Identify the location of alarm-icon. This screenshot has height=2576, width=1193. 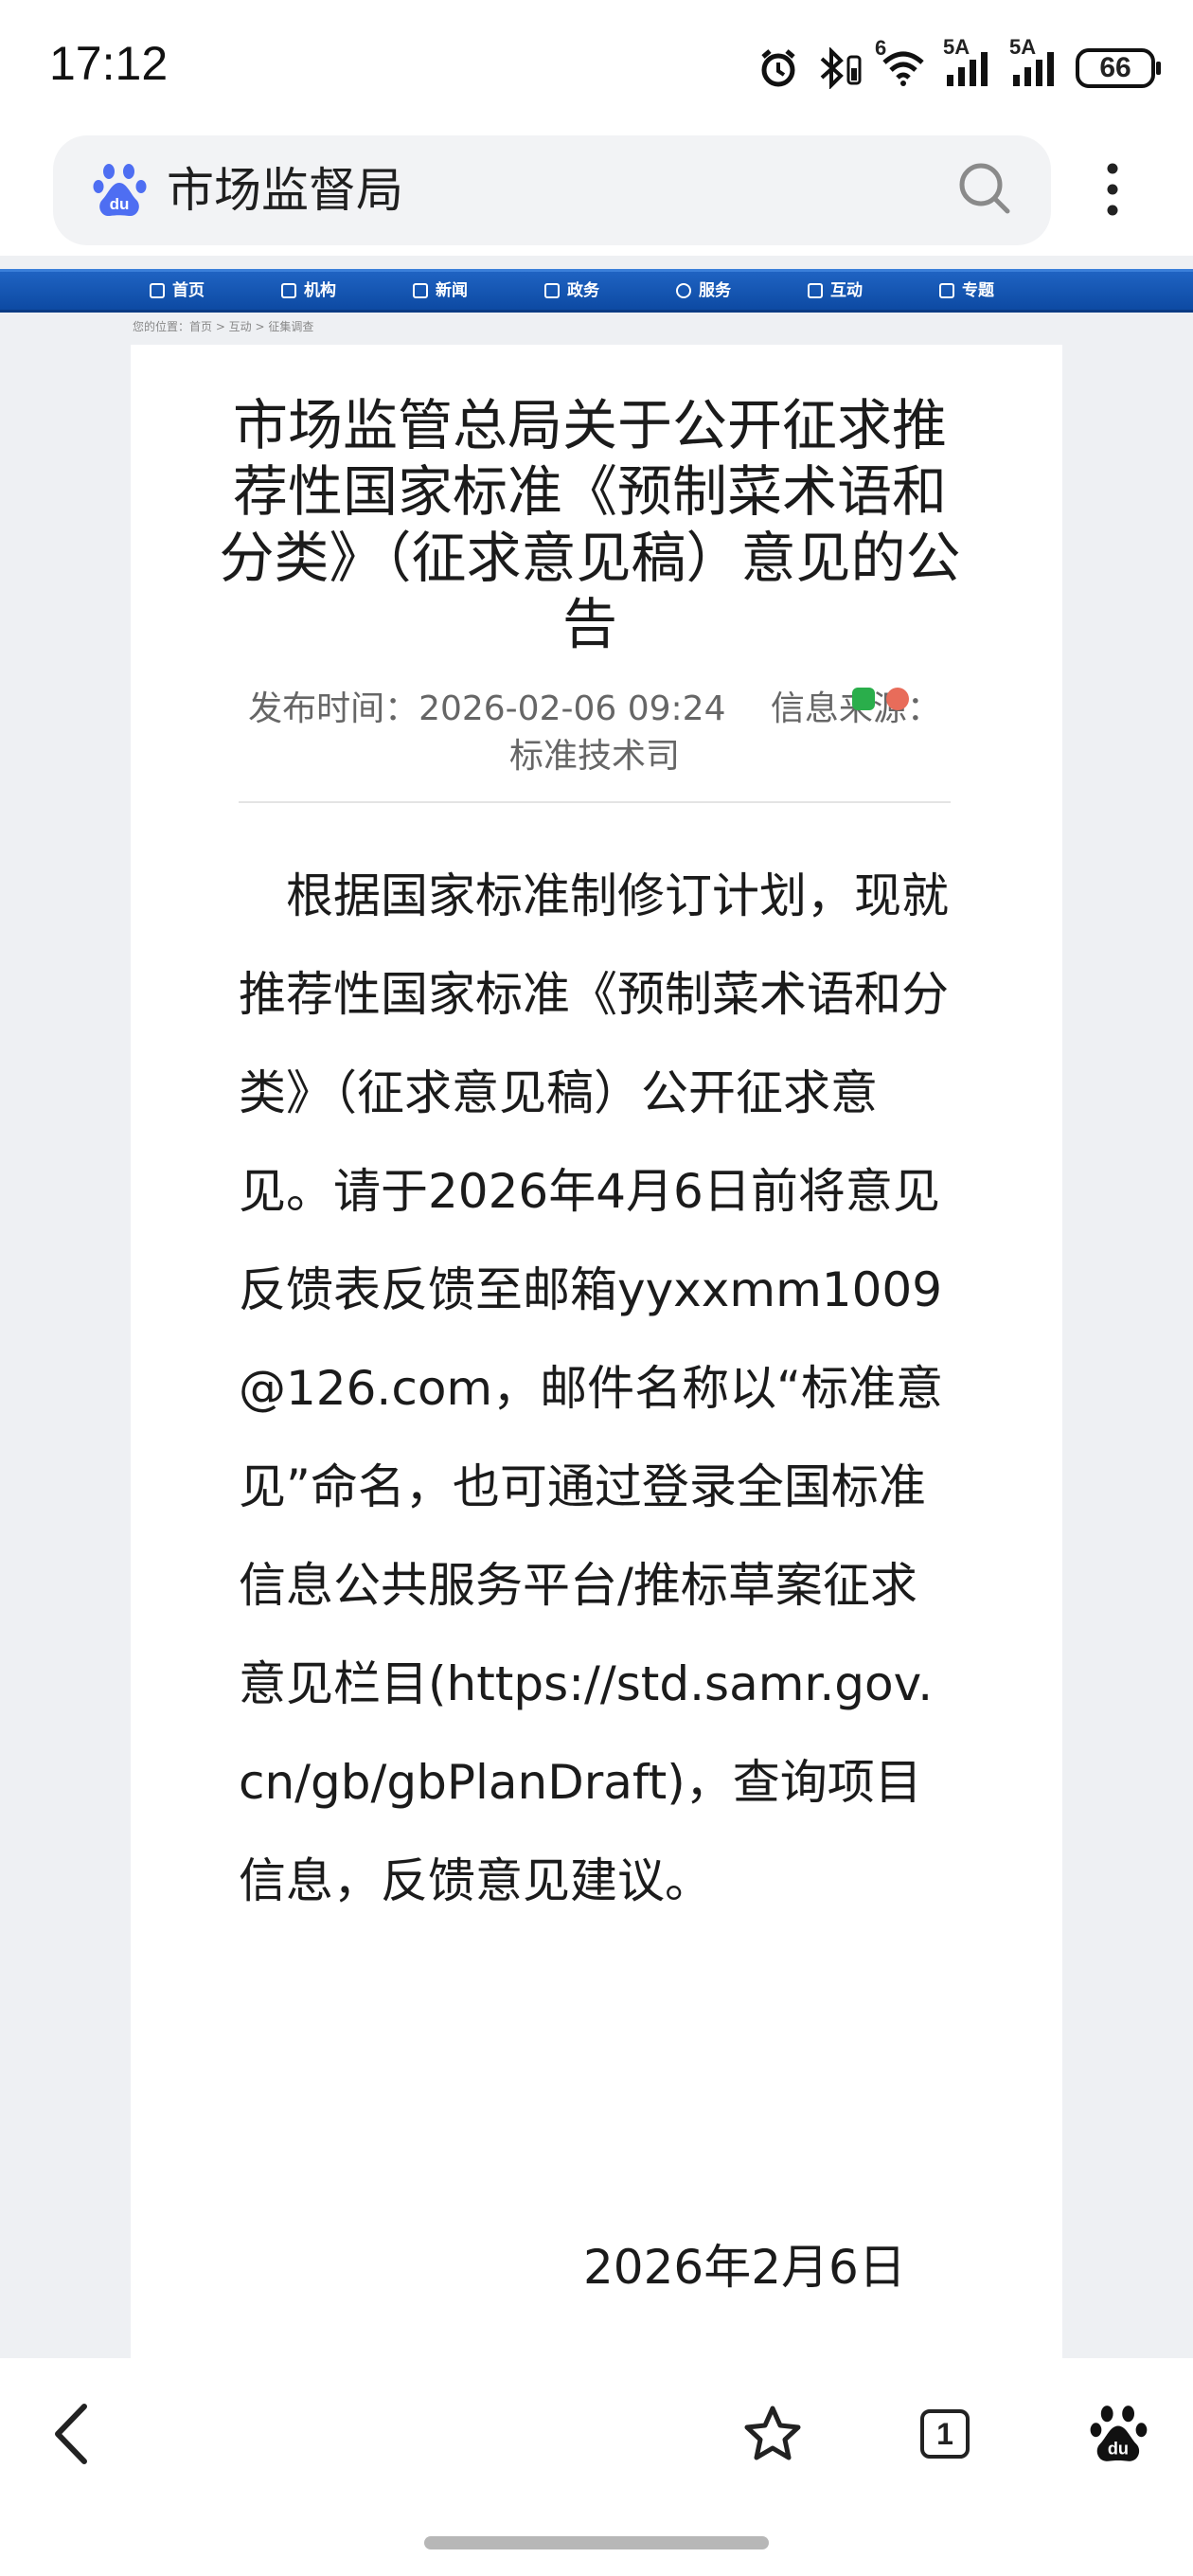
(778, 68).